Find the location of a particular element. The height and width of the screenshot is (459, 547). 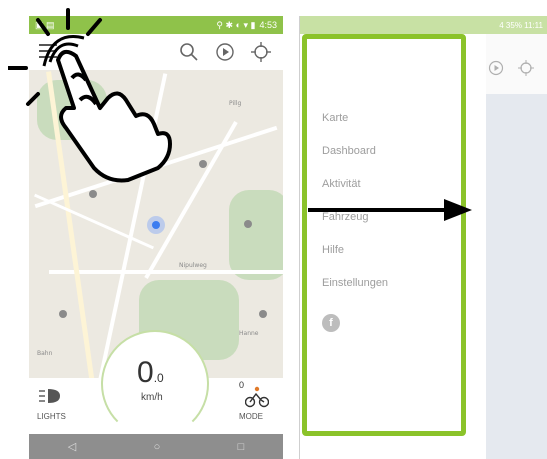

android-nav-bar: ◁ ○ □ is located at coordinates (156, 446).